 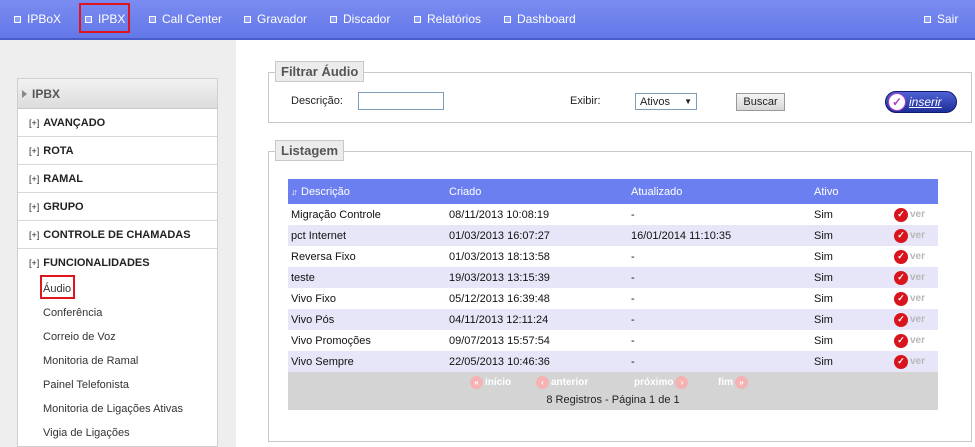 What do you see at coordinates (854, 192) in the screenshot?
I see `column-header-ativo: Ativo` at bounding box center [854, 192].